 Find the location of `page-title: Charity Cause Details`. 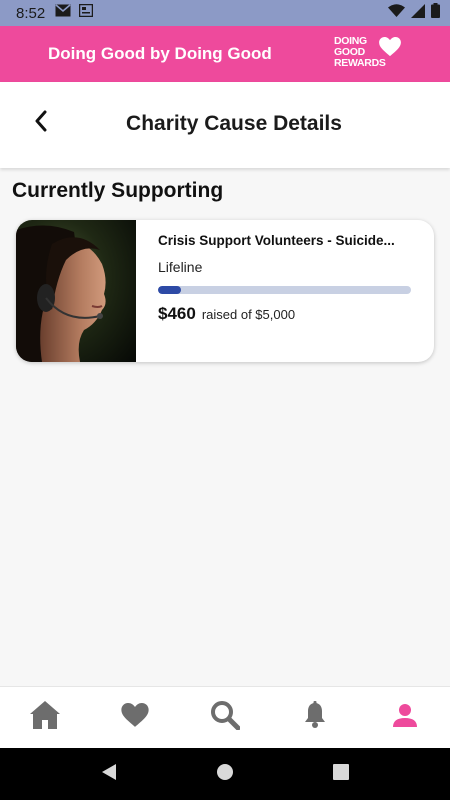

page-title: Charity Cause Details is located at coordinates (234, 123).